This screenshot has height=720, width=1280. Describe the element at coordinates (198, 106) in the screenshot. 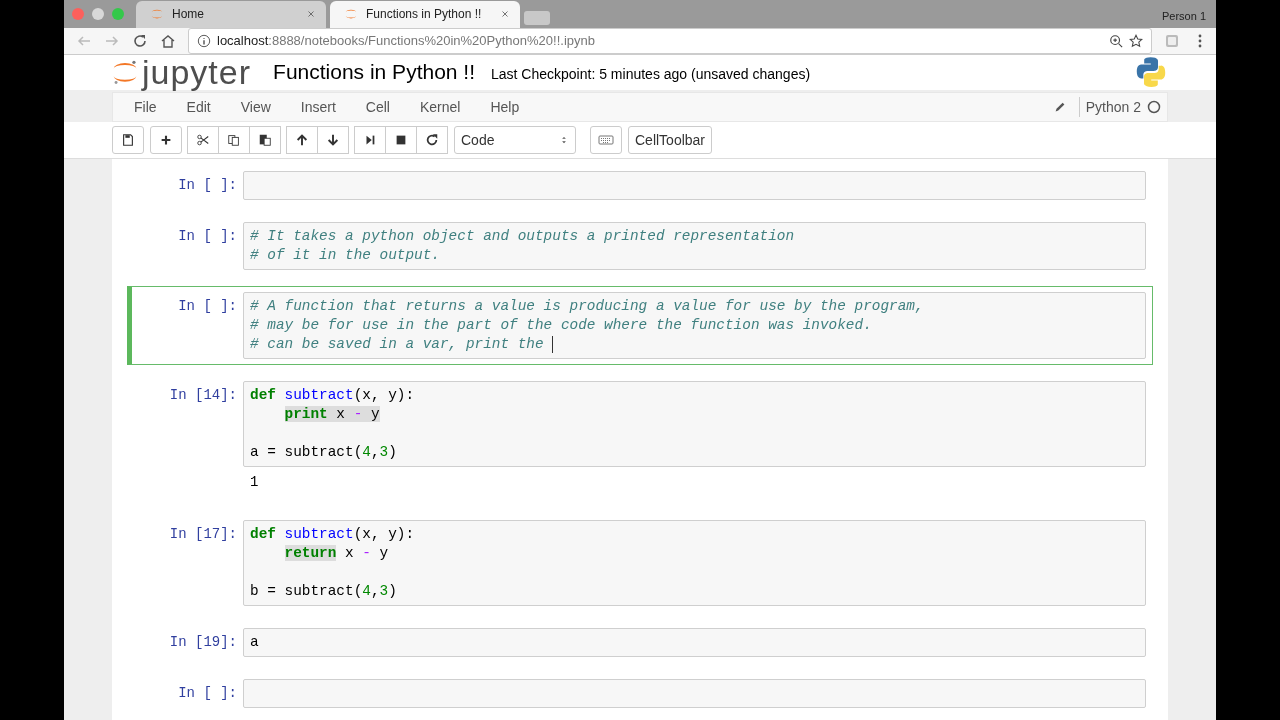

I see `menu-item: Edit` at that location.